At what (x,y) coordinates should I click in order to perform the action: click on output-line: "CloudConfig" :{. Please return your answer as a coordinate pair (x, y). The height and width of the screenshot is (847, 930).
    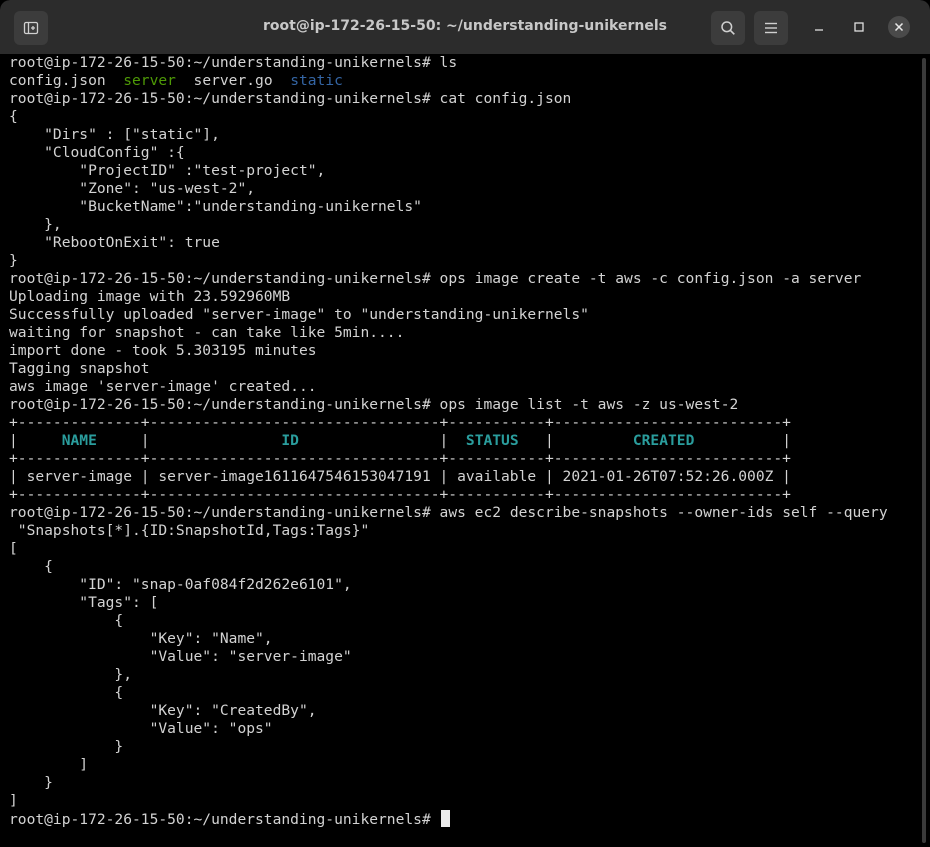
    Looking at the image, I should click on (97, 152).